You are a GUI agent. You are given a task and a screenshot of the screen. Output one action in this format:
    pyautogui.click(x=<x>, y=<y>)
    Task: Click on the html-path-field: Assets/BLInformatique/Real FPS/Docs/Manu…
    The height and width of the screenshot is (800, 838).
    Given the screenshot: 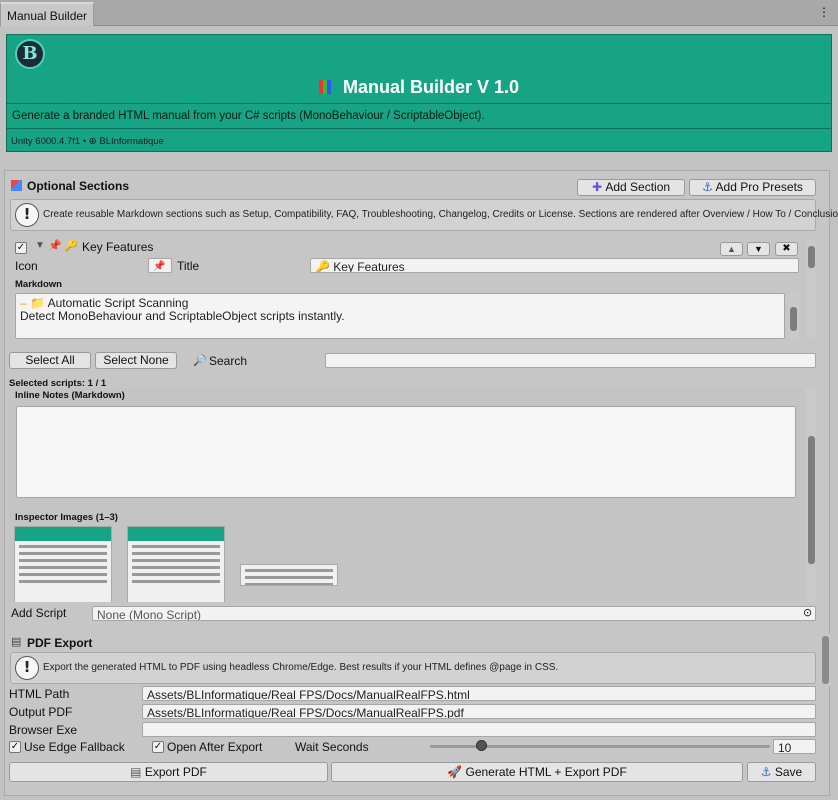 What is the action you would take?
    pyautogui.click(x=479, y=693)
    